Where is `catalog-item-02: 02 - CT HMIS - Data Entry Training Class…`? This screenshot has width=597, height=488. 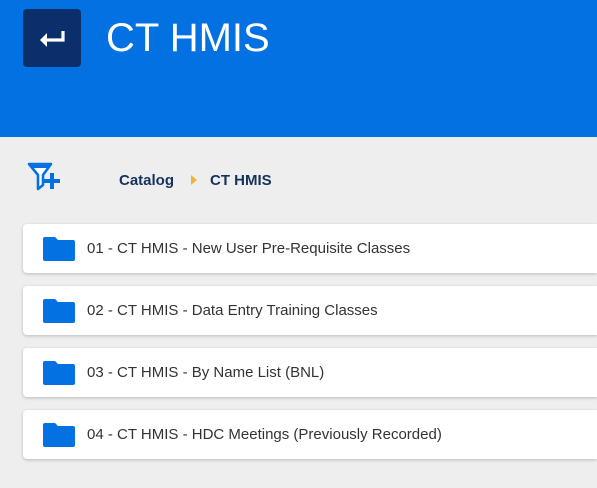 catalog-item-02: 02 - CT HMIS - Data Entry Training Class… is located at coordinates (310, 310).